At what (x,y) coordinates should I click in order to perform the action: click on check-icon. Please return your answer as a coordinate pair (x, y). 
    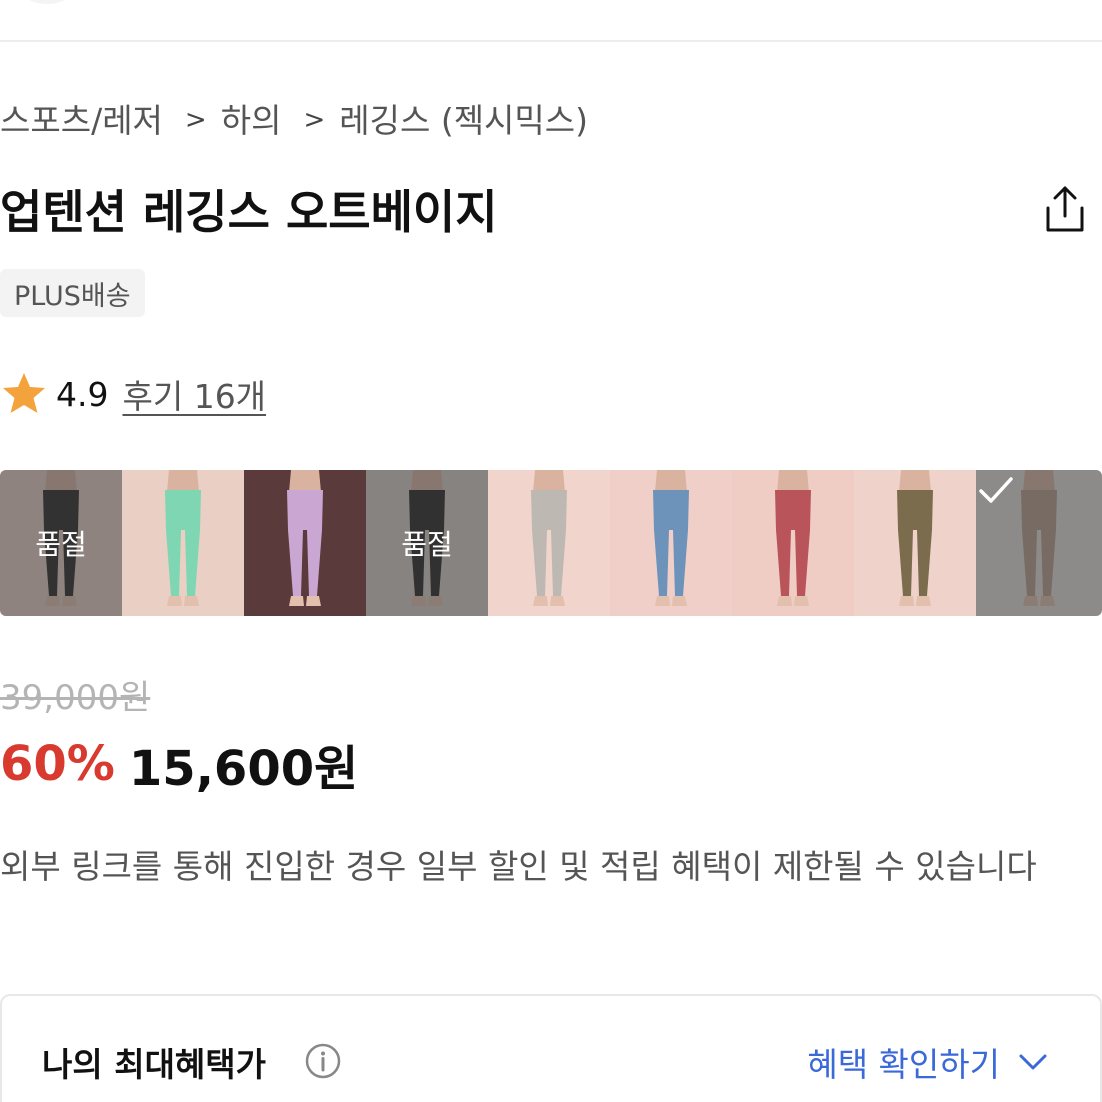
    Looking at the image, I should click on (996, 490).